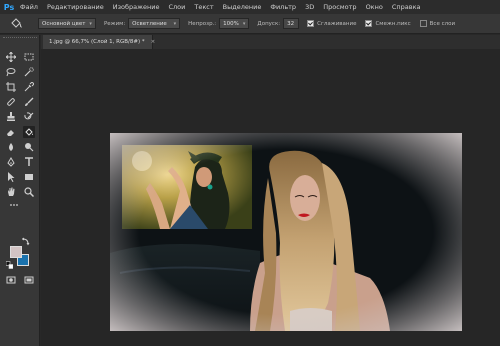  What do you see at coordinates (64, 23) in the screenshot?
I see `fill-source-value: Основной цвет` at bounding box center [64, 23].